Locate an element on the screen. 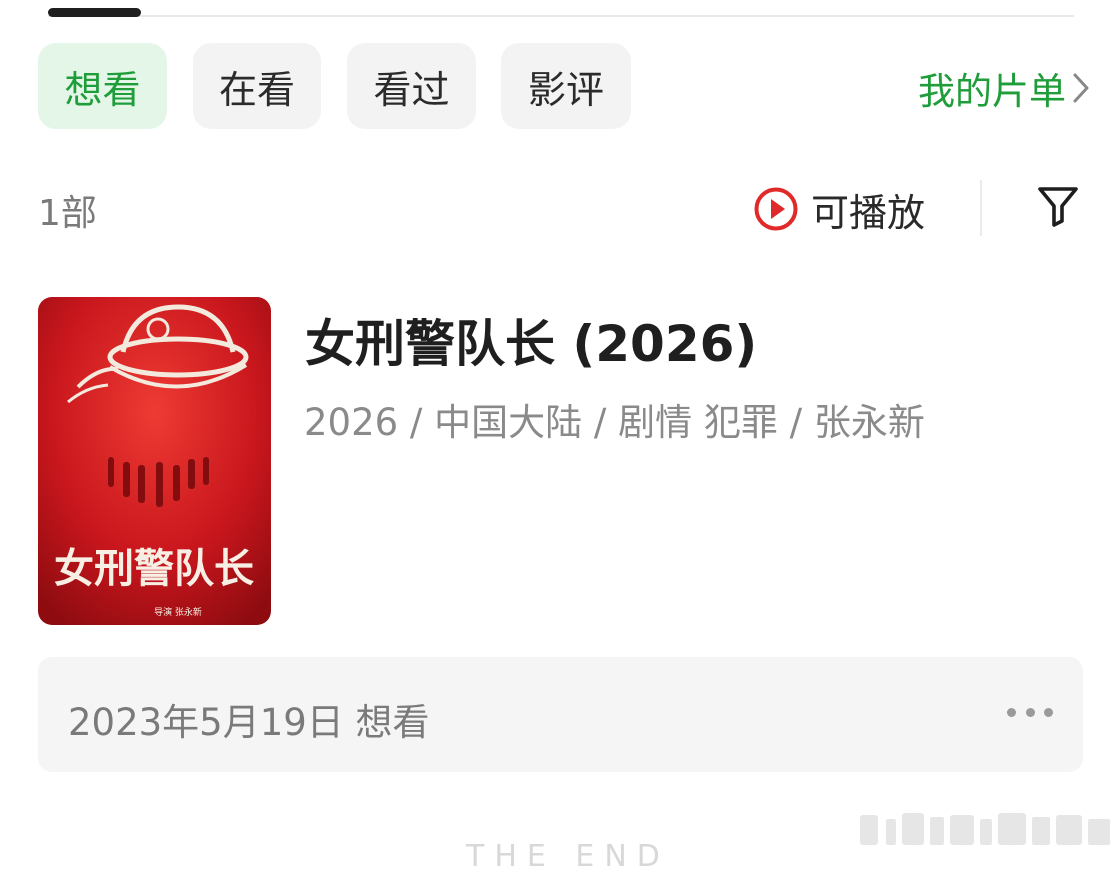 The width and height of the screenshot is (1120, 874). playable-label: 可播放 is located at coordinates (868, 212).